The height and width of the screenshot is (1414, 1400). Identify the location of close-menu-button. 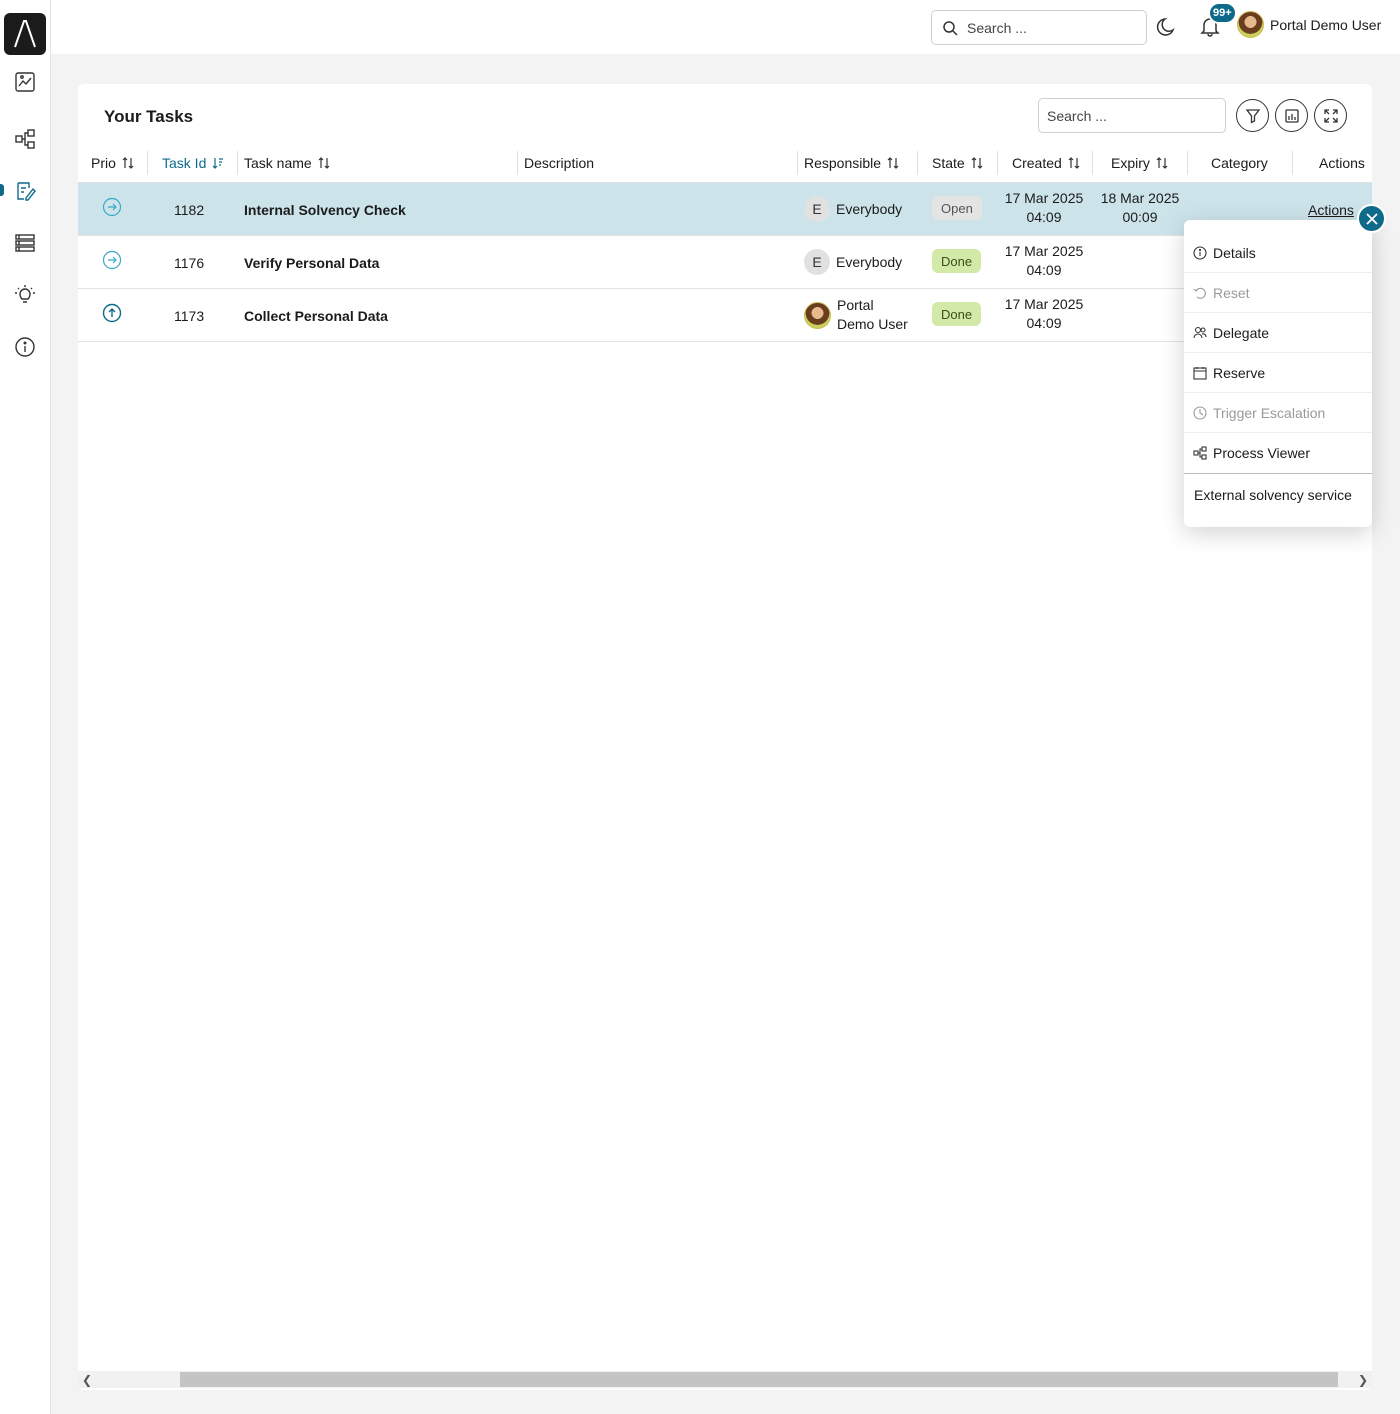
(1371, 218).